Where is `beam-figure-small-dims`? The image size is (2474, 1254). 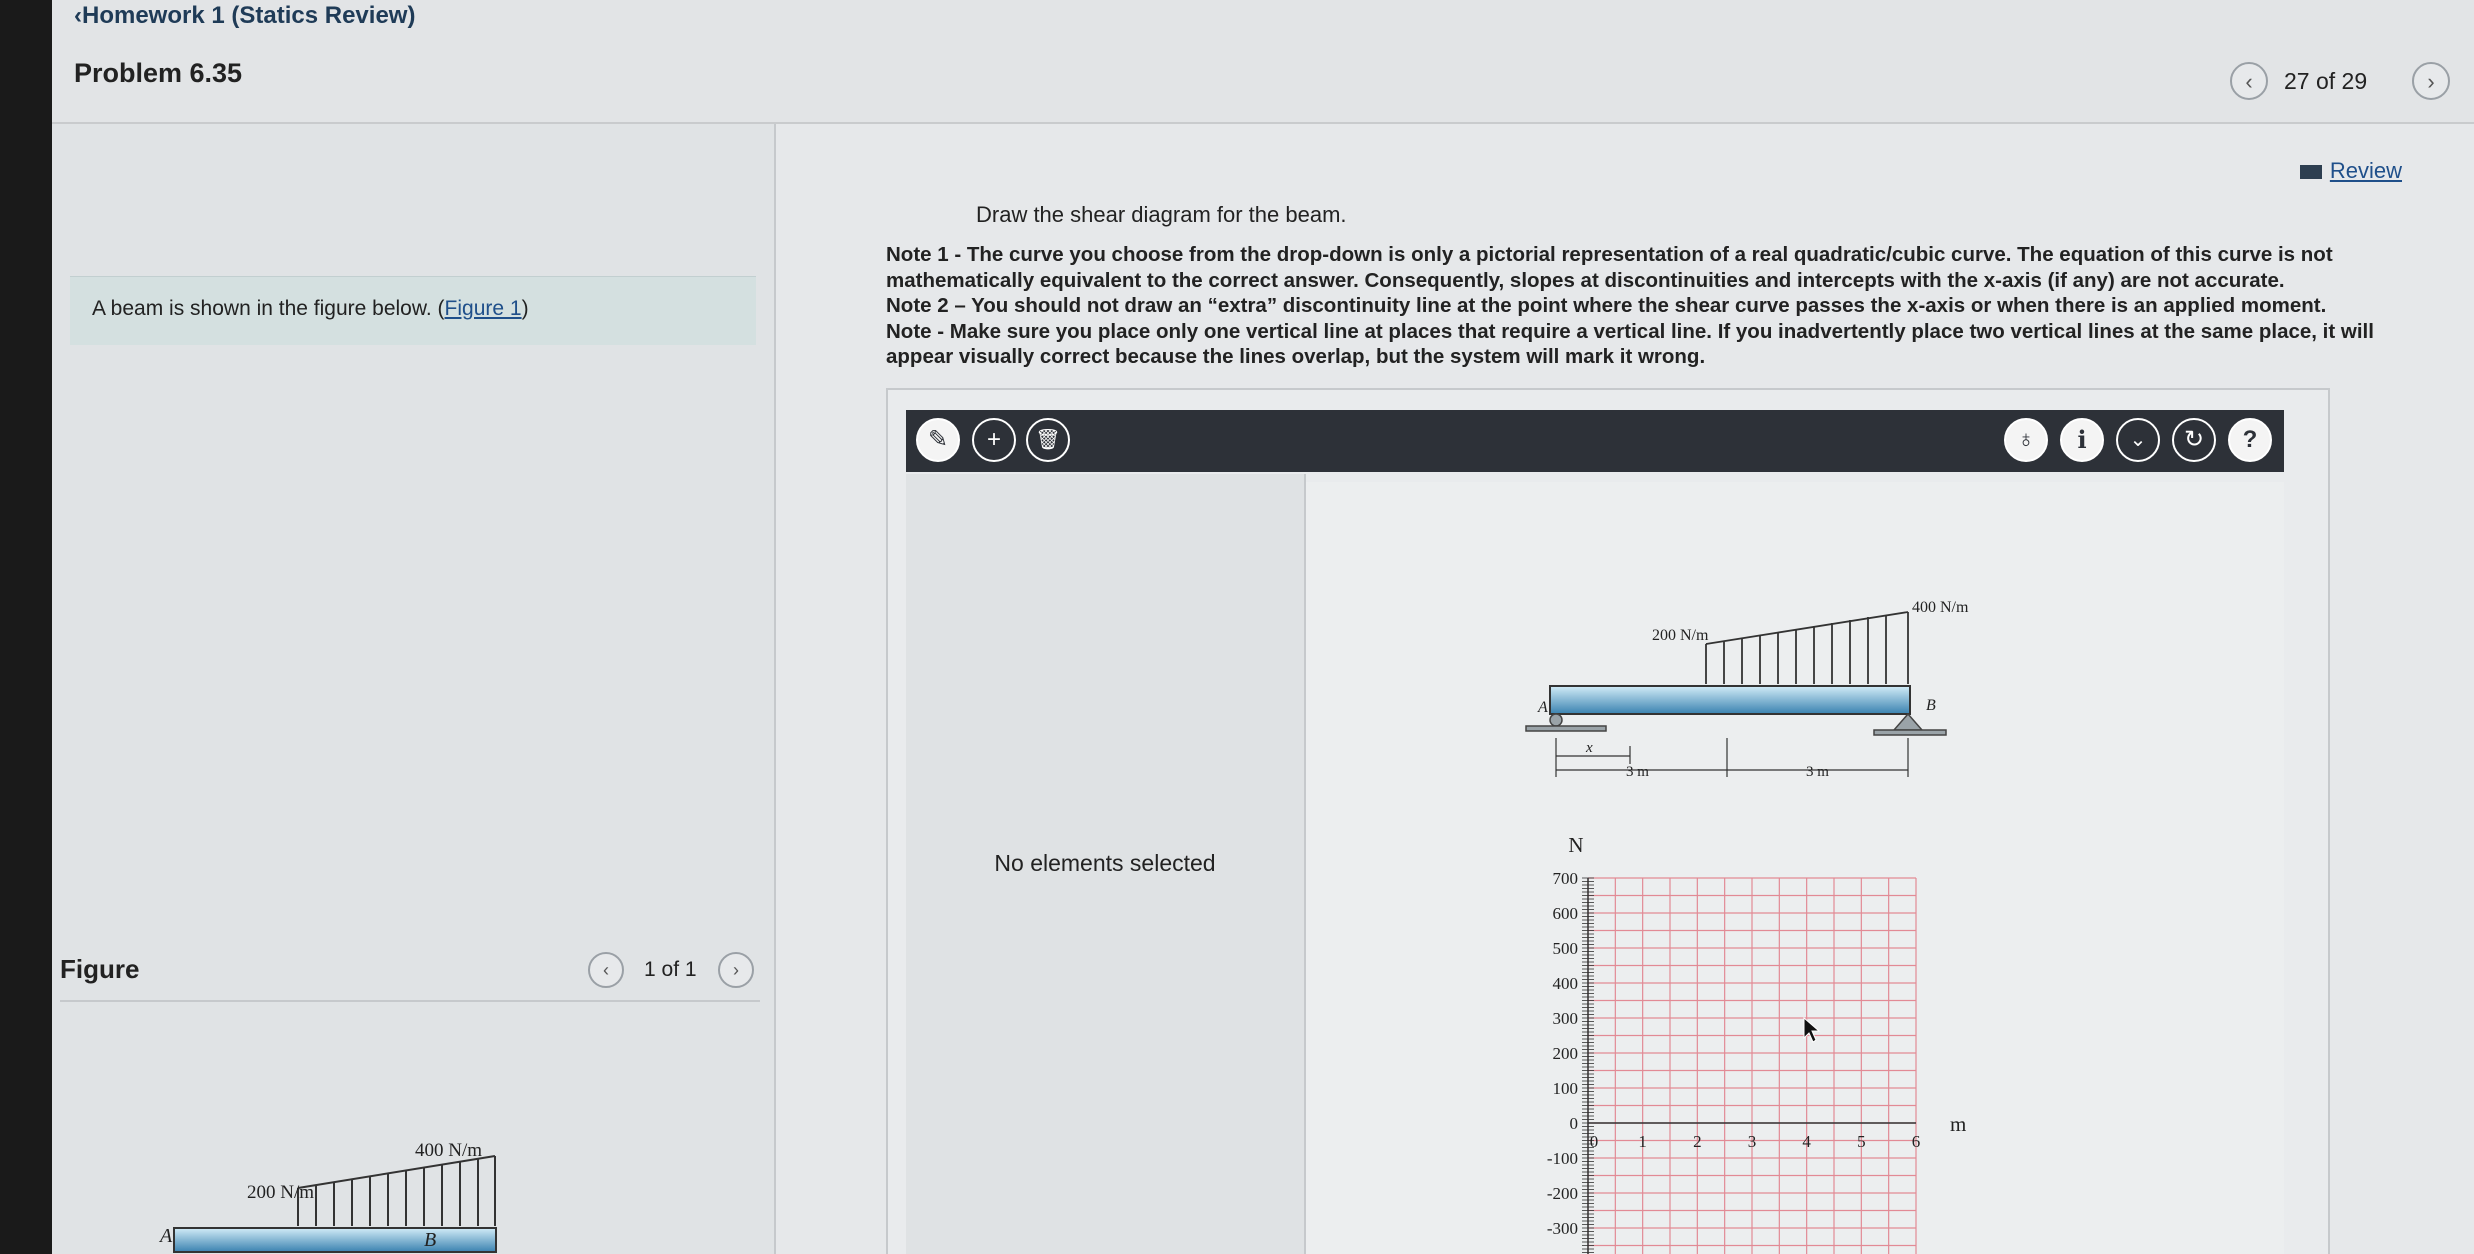 beam-figure-small-dims is located at coordinates (412, 1252).